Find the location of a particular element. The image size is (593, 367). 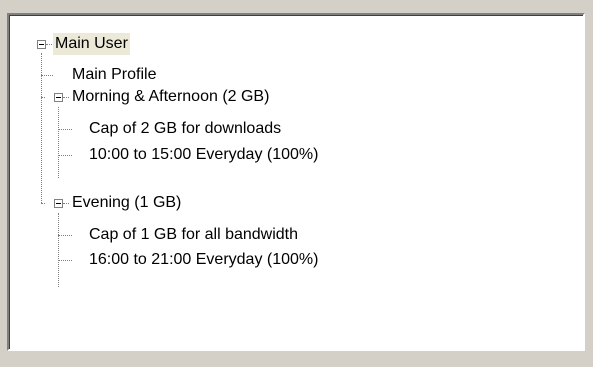

tree-node-label: Morning & Afternoon (2 GB) is located at coordinates (171, 96).